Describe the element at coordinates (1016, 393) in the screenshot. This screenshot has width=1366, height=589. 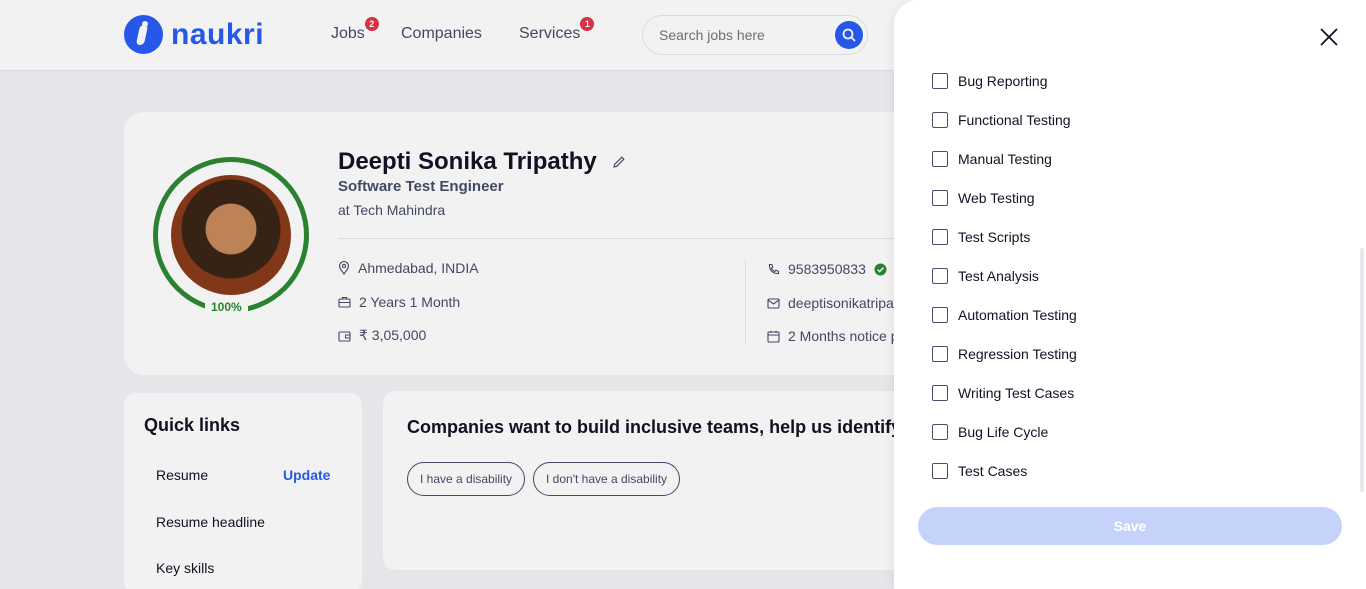
I see `skill-label: Writing Test Cases` at that location.